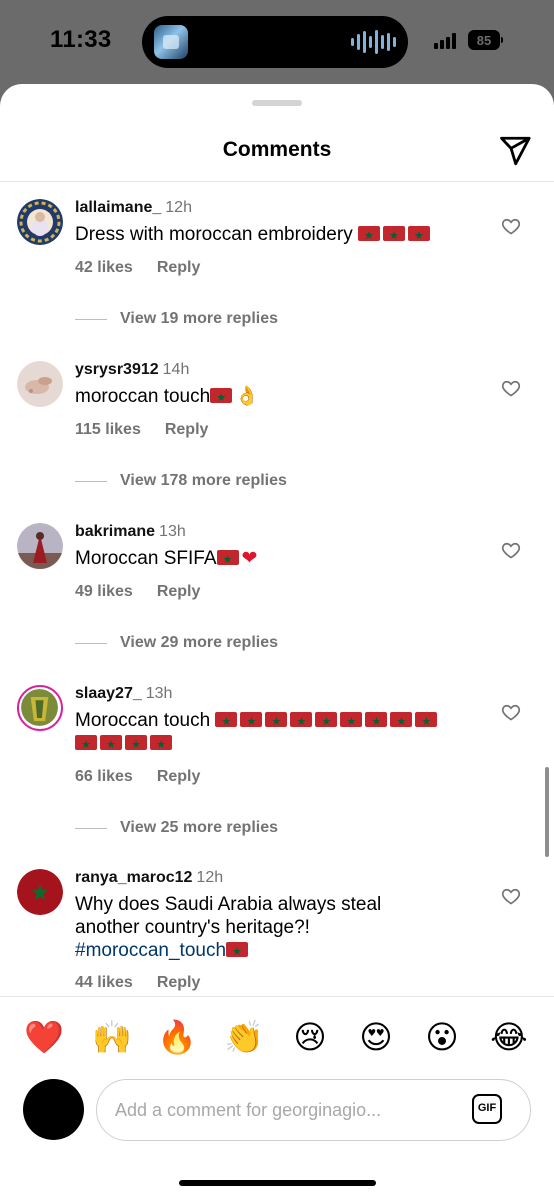 The width and height of the screenshot is (554, 1200). Describe the element at coordinates (81, 39) in the screenshot. I see `status-time: 11:33` at that location.